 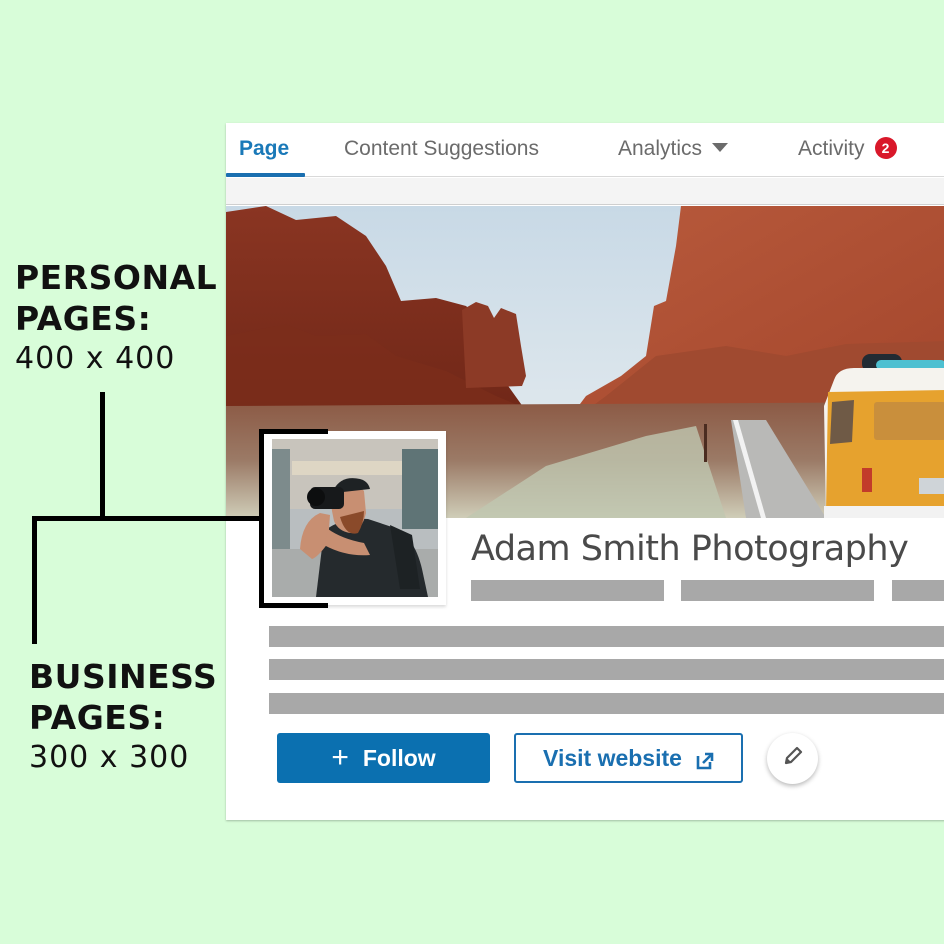 What do you see at coordinates (123, 676) in the screenshot?
I see `business-heading-line1: BUSINESS` at bounding box center [123, 676].